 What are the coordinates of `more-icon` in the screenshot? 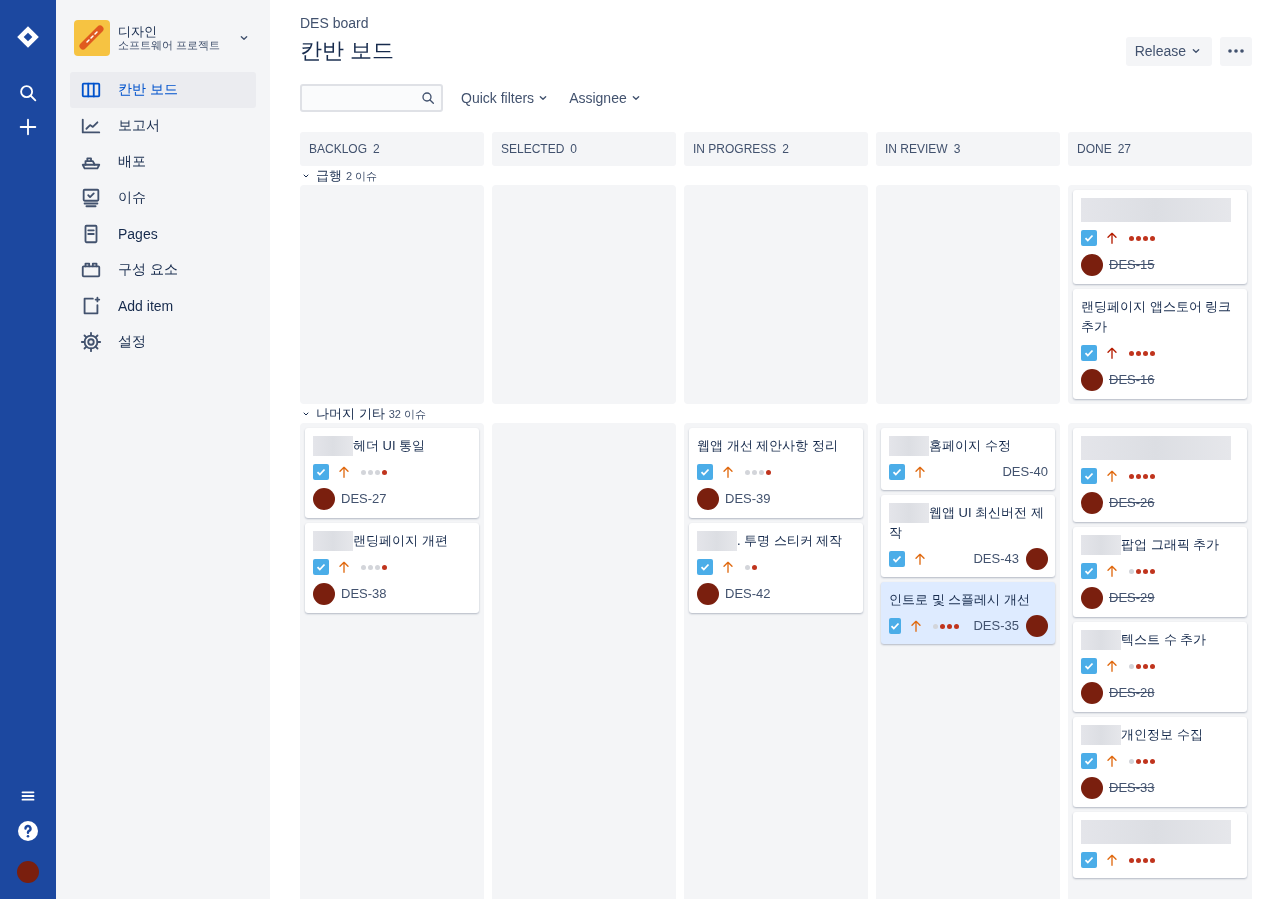 It's located at (1236, 51).